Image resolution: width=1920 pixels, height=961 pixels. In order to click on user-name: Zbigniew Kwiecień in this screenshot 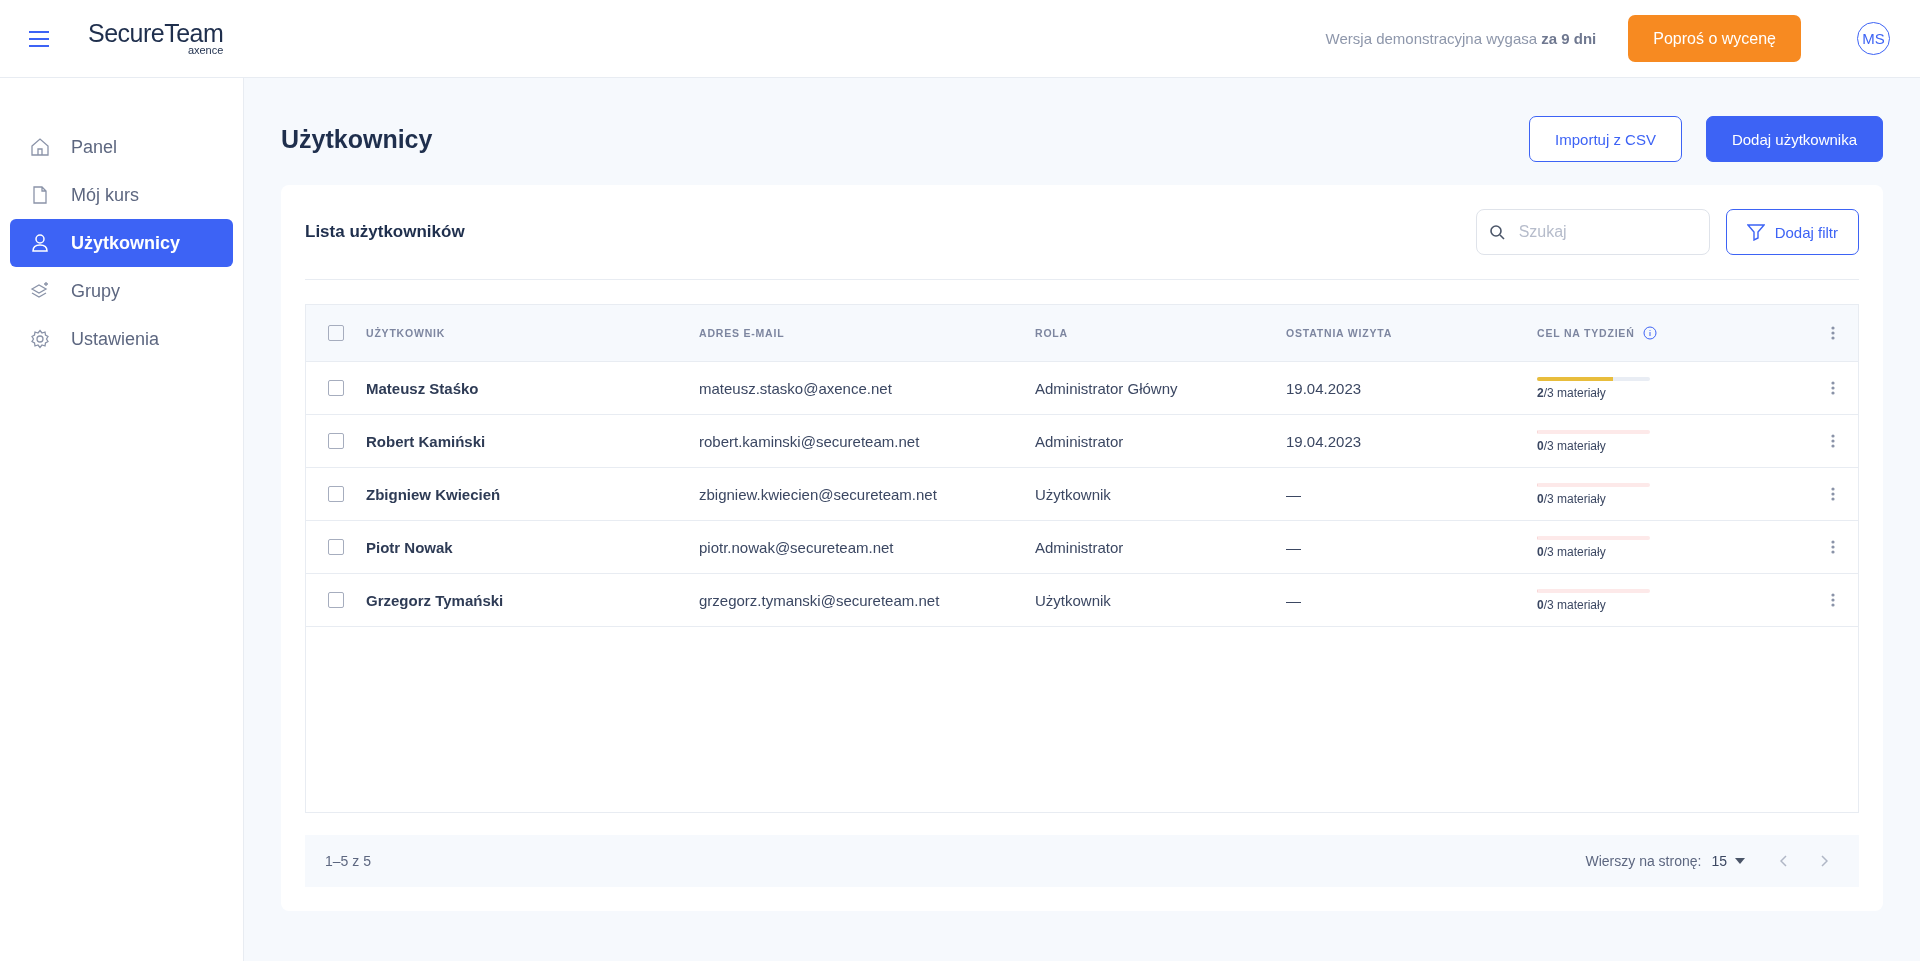, I will do `click(433, 494)`.